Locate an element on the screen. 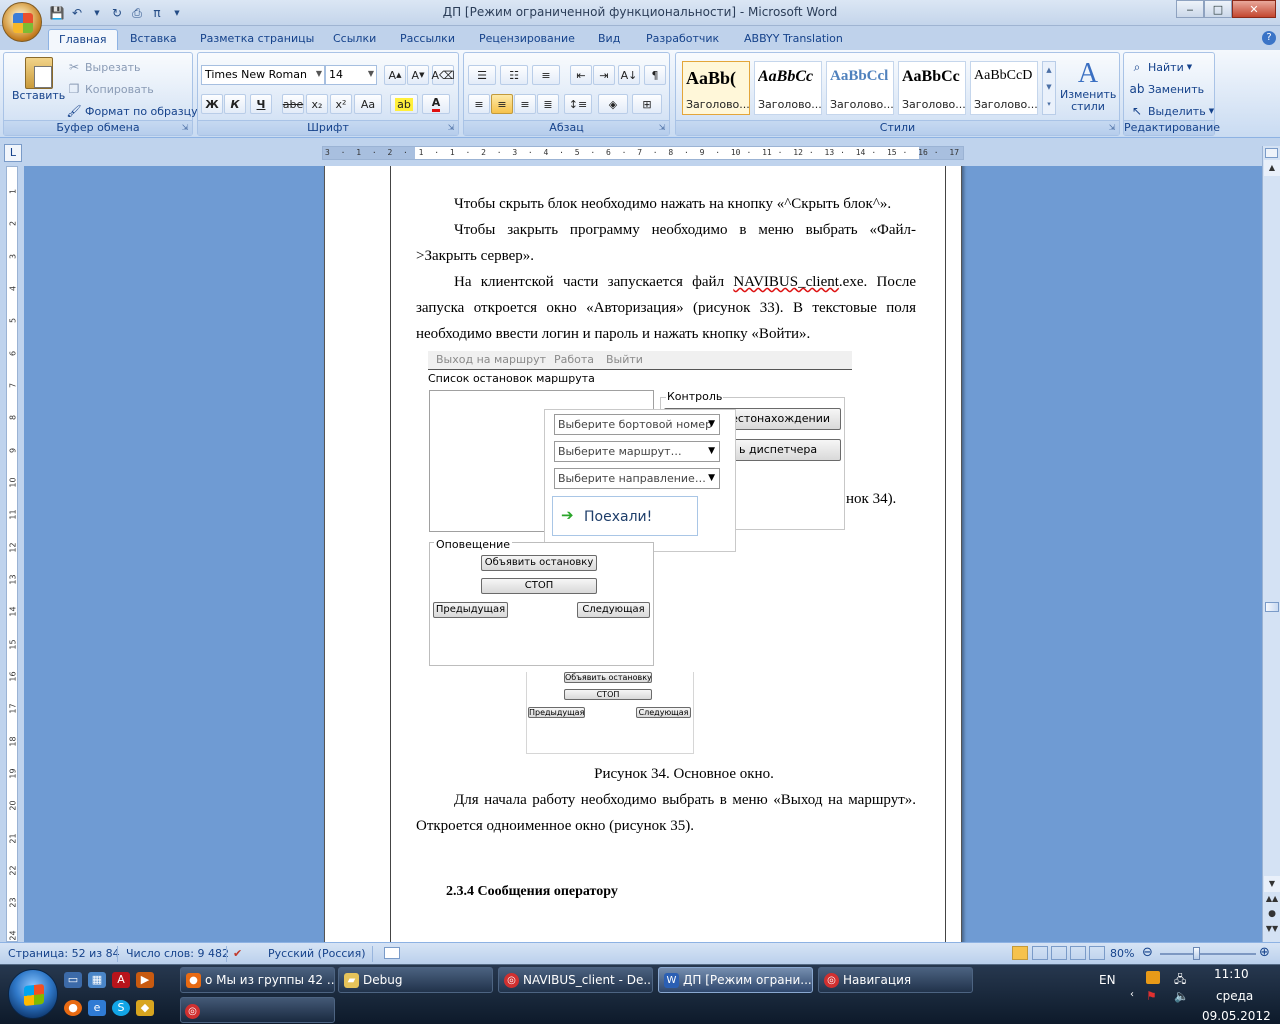 This screenshot has width=1280, height=1024. previous-page-icon: ▲▲ is located at coordinates (1272, 901).